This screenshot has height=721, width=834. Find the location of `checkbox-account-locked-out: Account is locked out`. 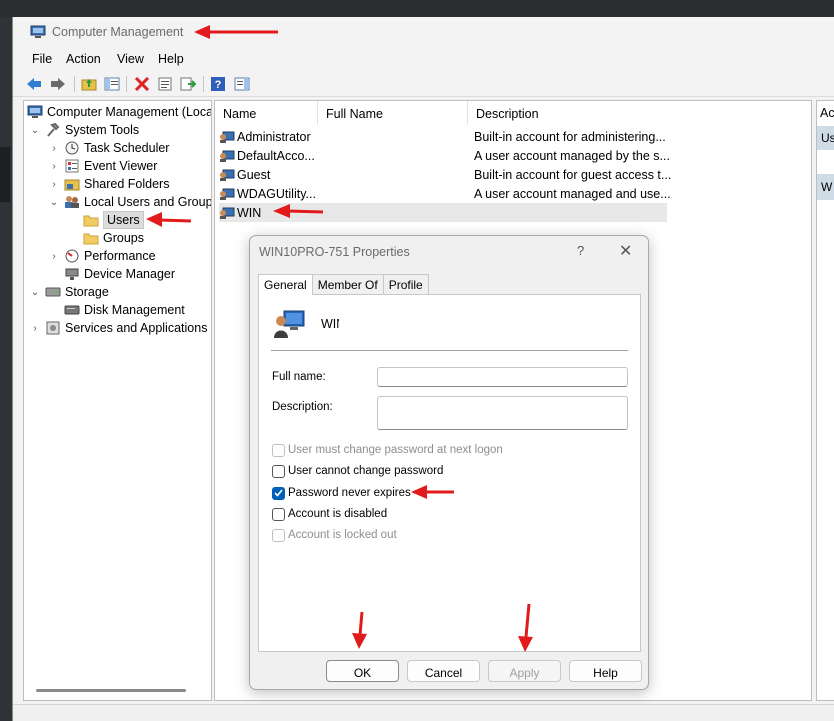

checkbox-account-locked-out: Account is locked out is located at coordinates (334, 535).